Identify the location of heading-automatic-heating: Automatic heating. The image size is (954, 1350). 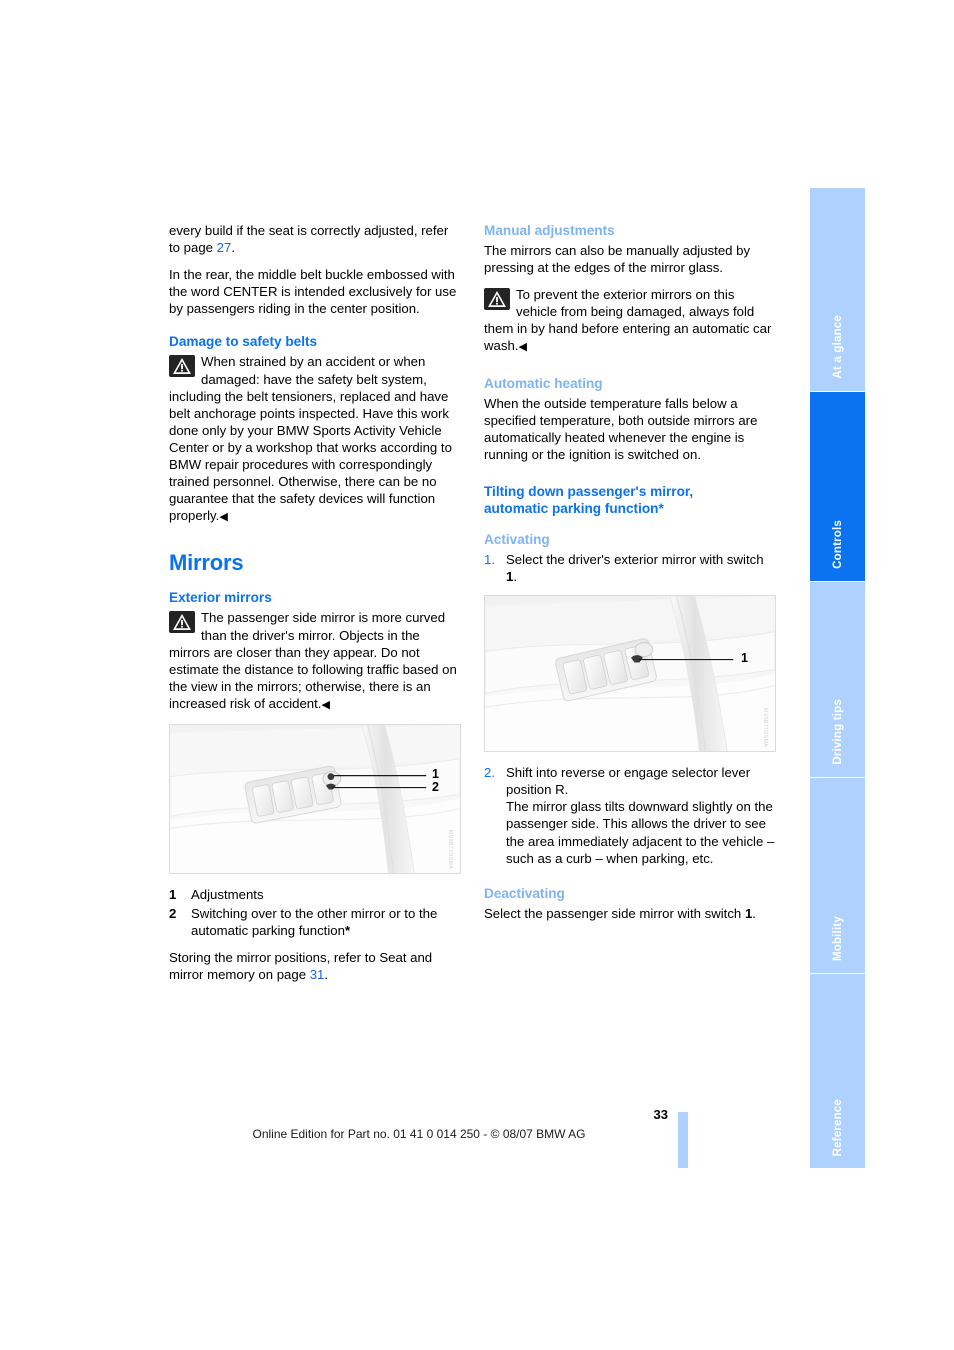
(543, 383).